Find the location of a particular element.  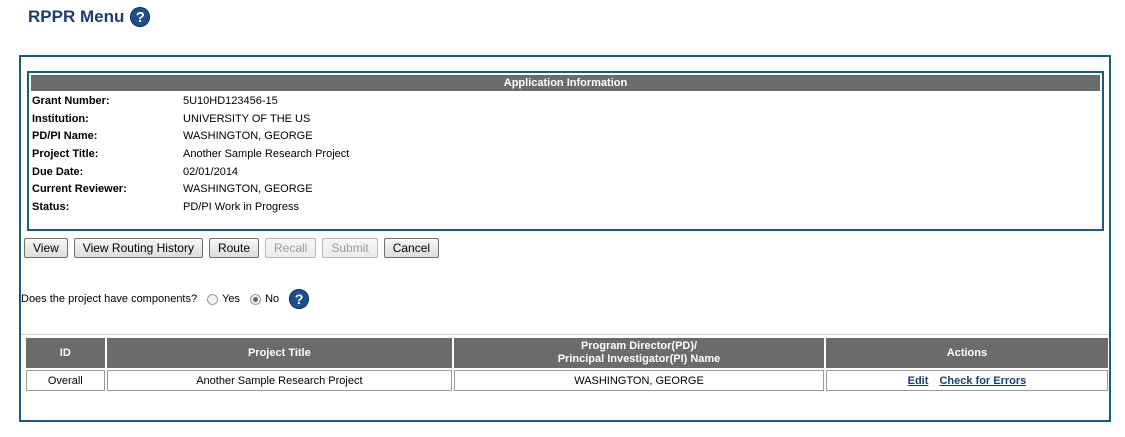

info-label: Status: is located at coordinates (51, 207).